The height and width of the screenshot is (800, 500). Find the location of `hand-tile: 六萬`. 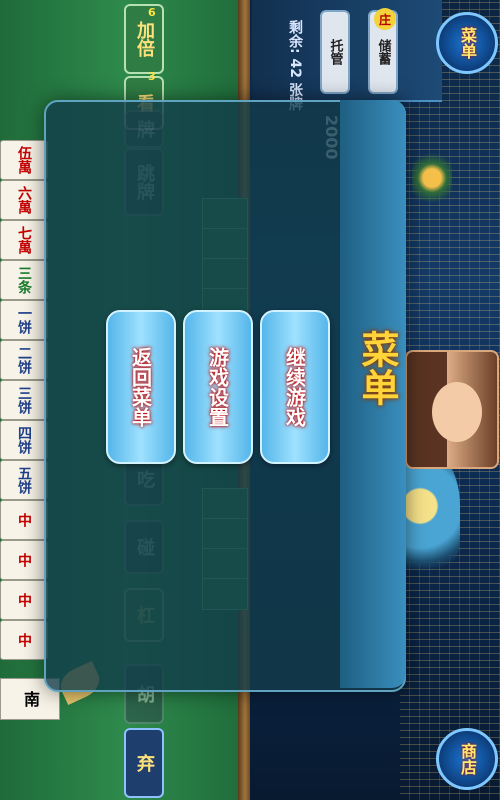

hand-tile: 六萬 is located at coordinates (24, 200).